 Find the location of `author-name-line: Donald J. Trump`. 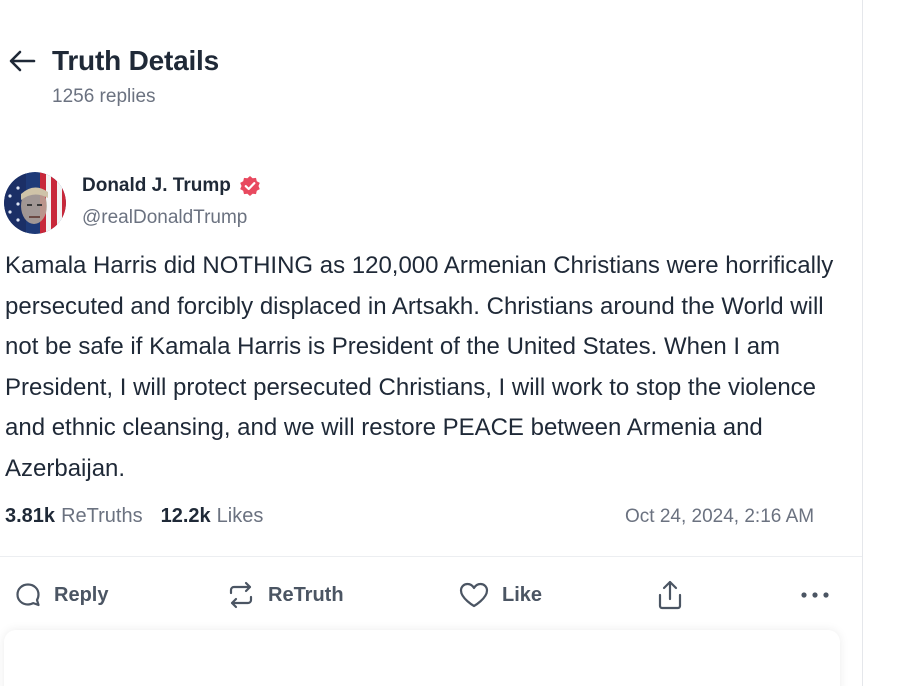

author-name-line: Donald J. Trump is located at coordinates (171, 186).